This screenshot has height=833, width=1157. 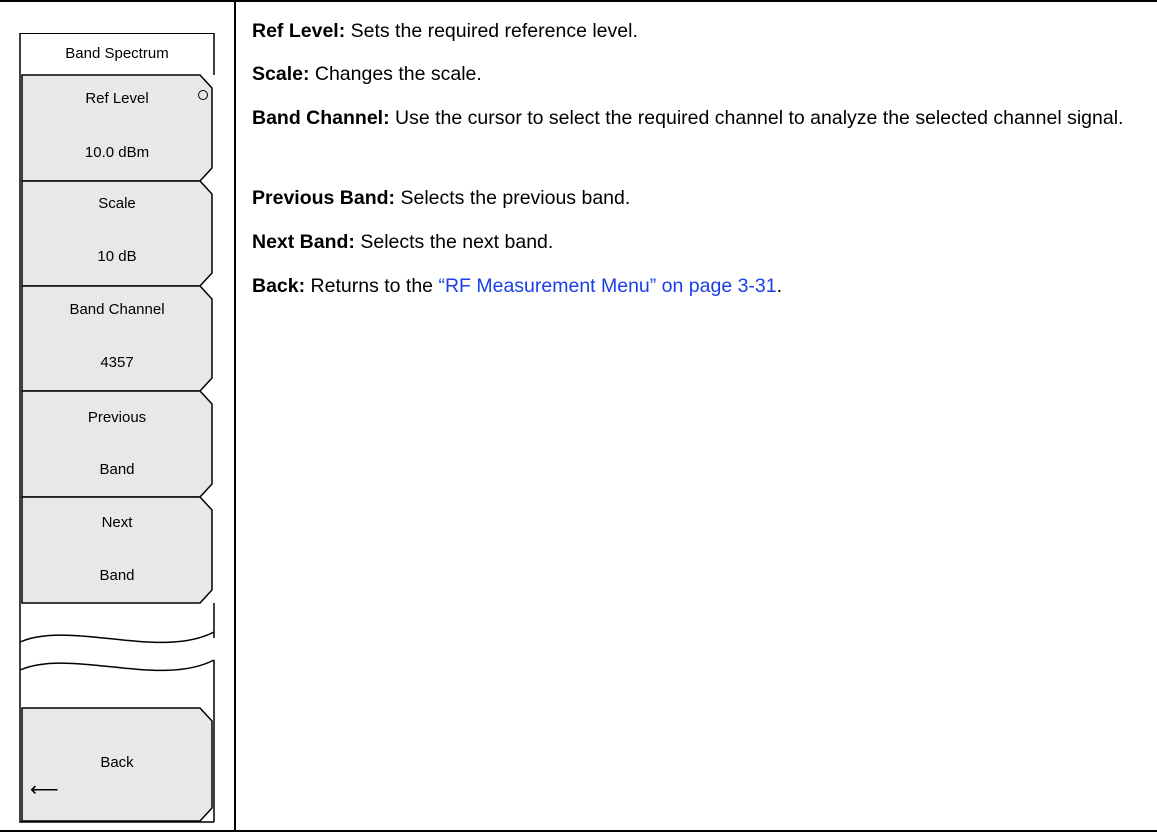 I want to click on previous-band-key: Previous Band, so click(x=117, y=444).